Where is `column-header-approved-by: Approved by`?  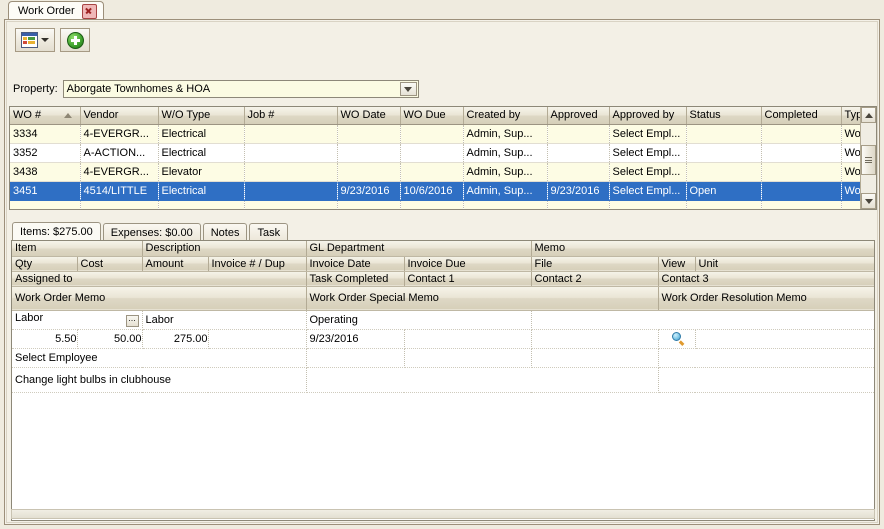
column-header-approved-by: Approved by is located at coordinates (648, 116).